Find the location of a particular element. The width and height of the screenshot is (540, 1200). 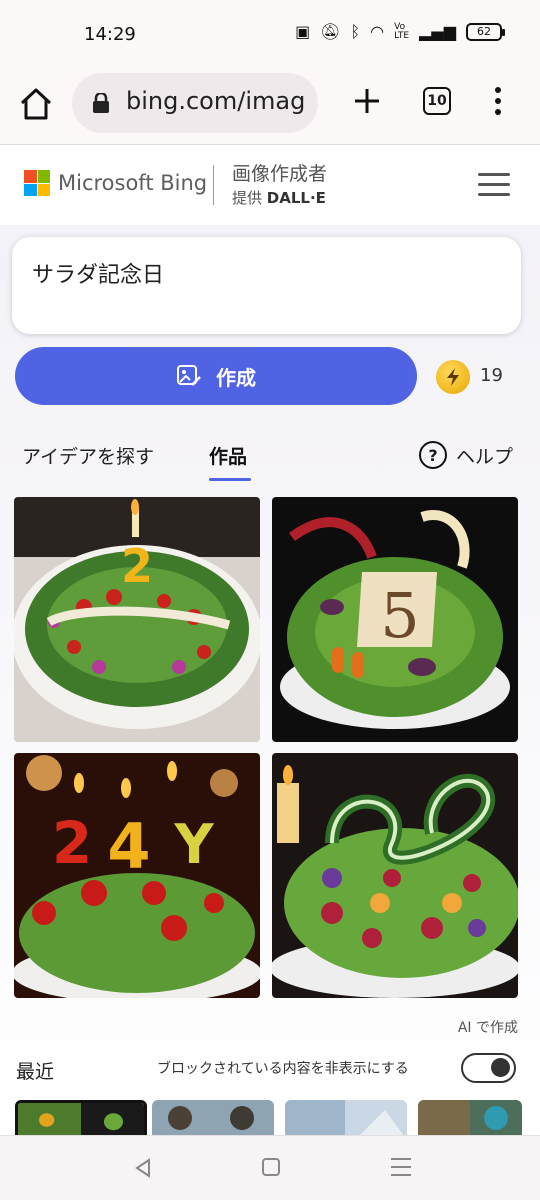

status-icons: ▣ 🔕︎ ᛒ ◠ Vo LTE ▂▄▆ 62 is located at coordinates (400, 31).